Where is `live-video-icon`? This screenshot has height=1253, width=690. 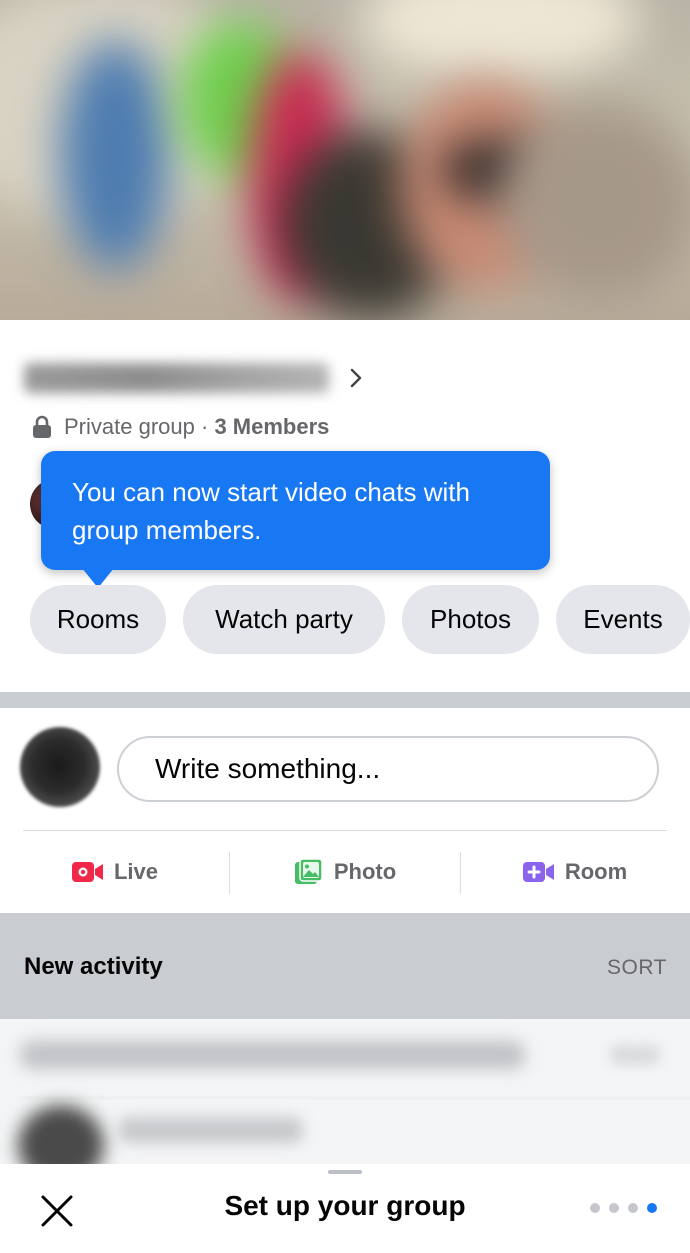 live-video-icon is located at coordinates (87, 872).